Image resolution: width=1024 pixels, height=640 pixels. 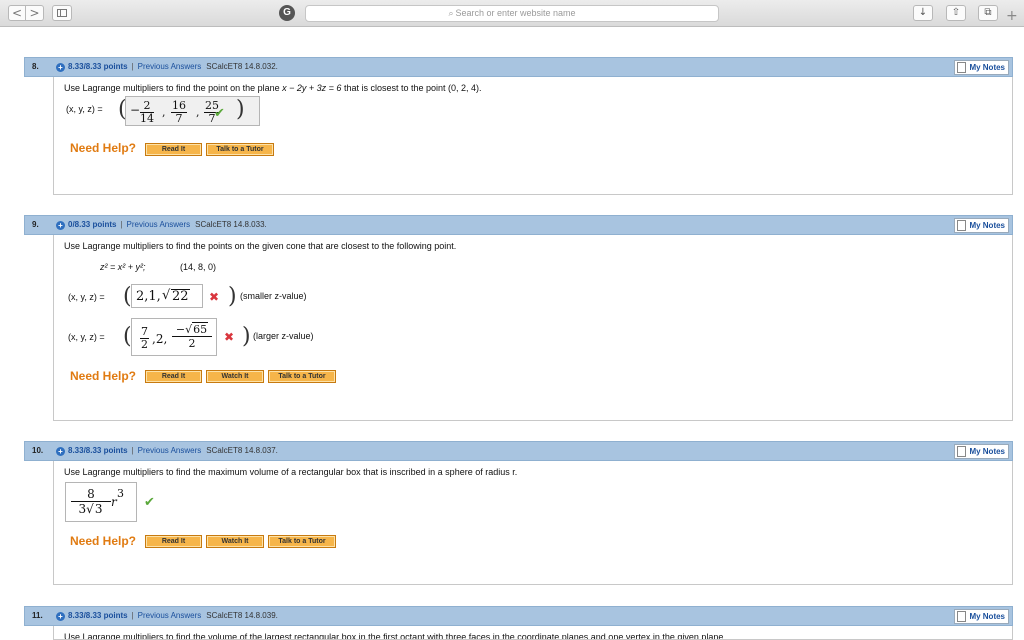 I want to click on share-icon: ⇧, so click(x=956, y=12).